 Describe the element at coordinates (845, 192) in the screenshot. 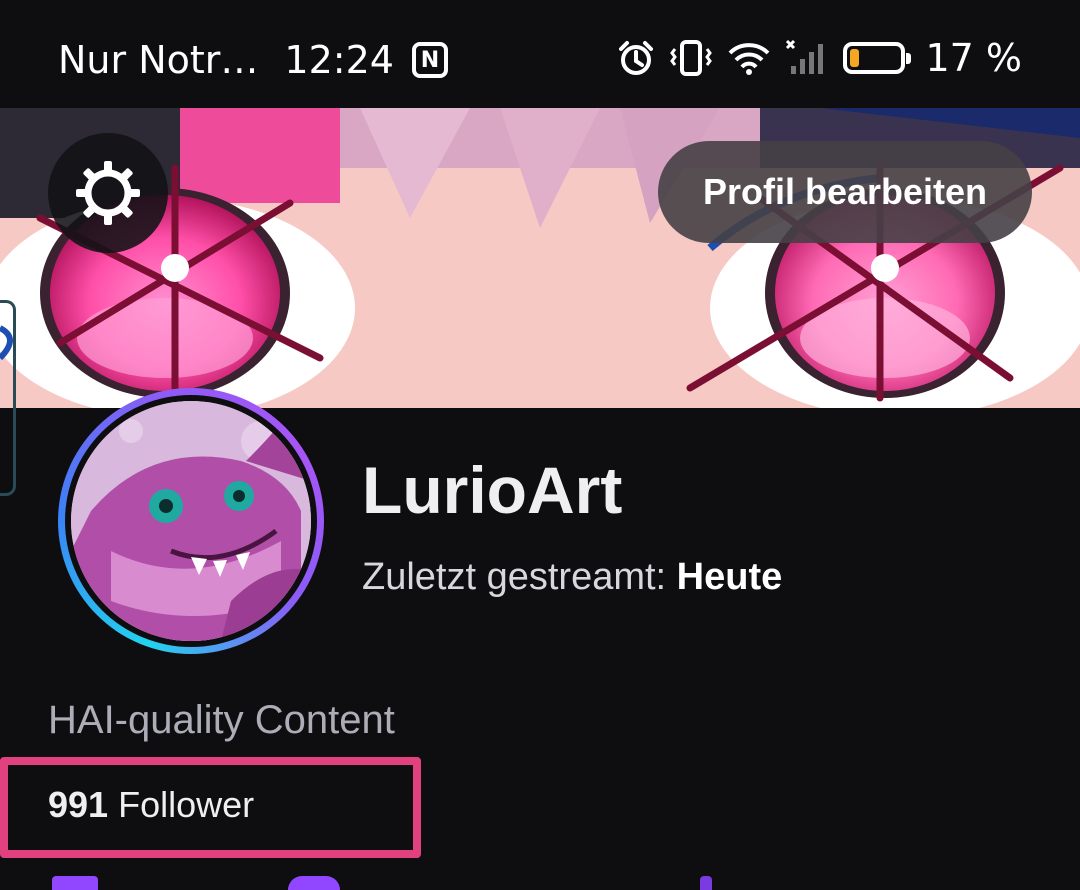

I see `edit-profile-button: Profil bearbeiten` at that location.